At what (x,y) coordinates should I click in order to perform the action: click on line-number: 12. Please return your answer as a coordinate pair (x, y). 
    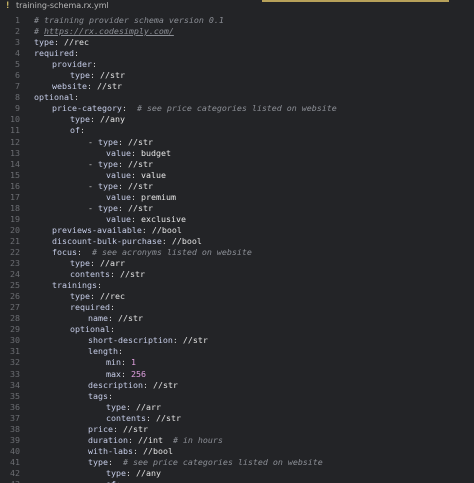
    Looking at the image, I should click on (15, 141).